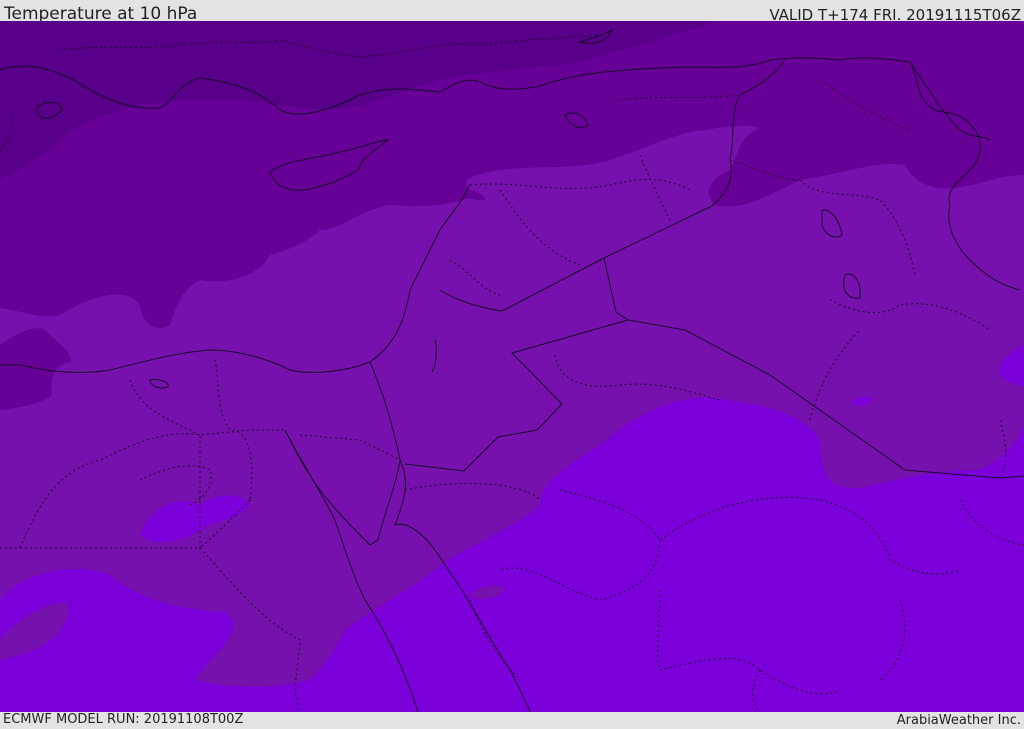 Image resolution: width=1024 pixels, height=729 pixels. I want to click on model-run: ECMWF MODEL RUN: 20191108T00Z, so click(123, 719).